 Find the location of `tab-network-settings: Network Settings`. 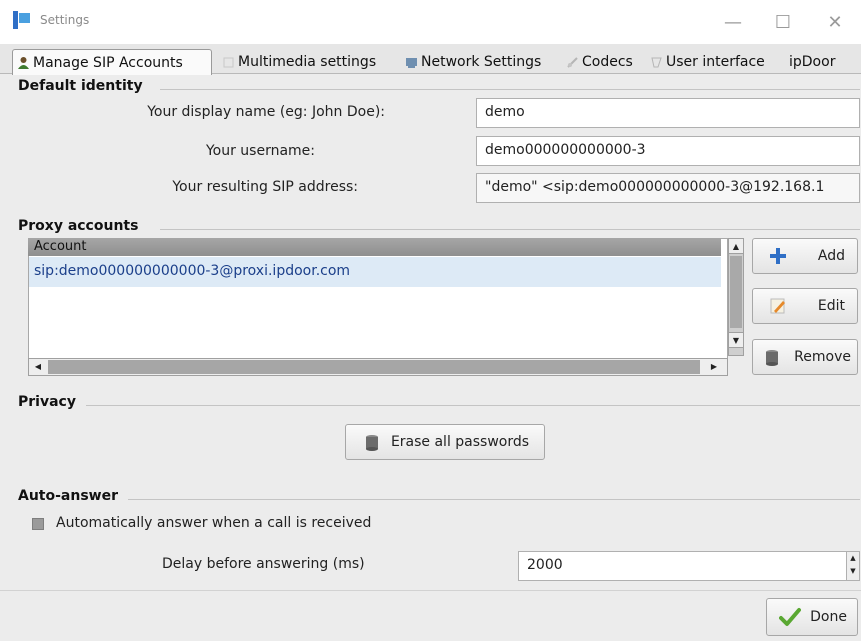

tab-network-settings: Network Settings is located at coordinates (473, 62).